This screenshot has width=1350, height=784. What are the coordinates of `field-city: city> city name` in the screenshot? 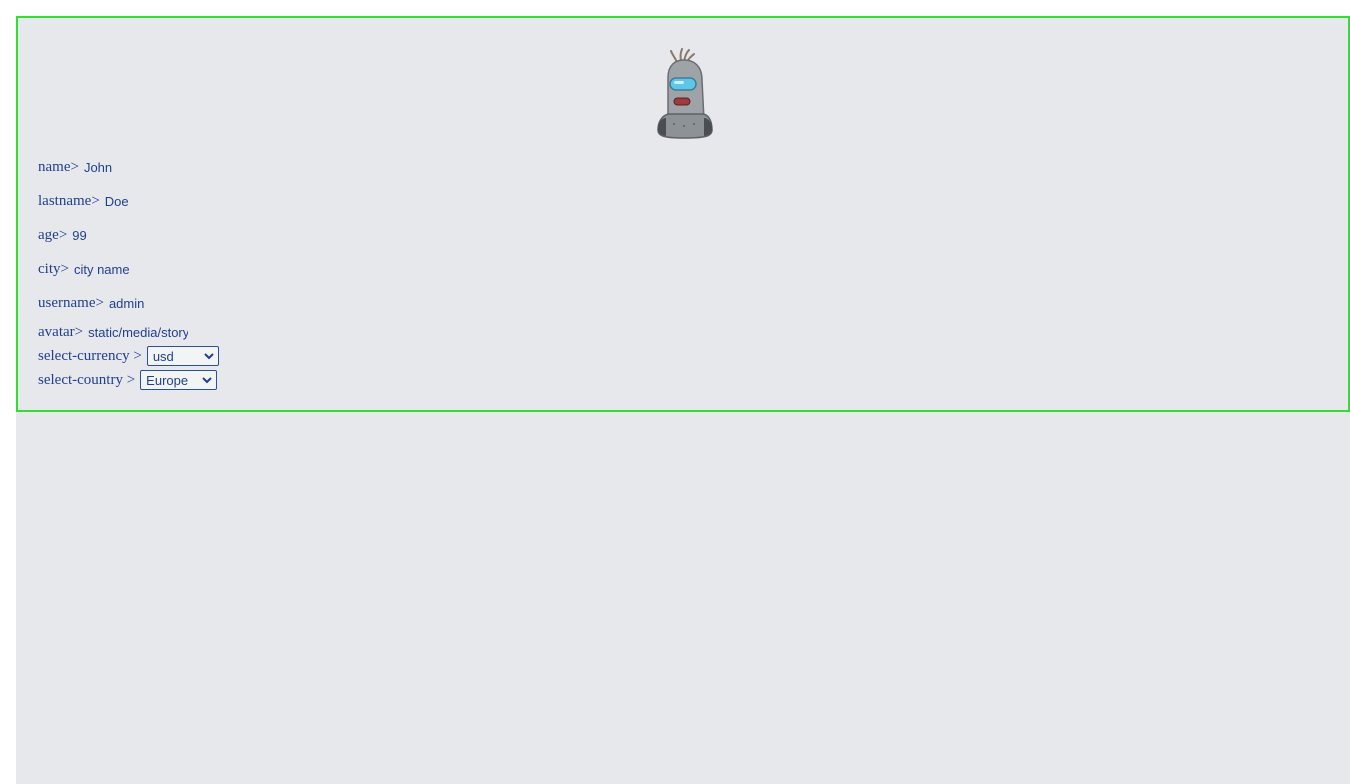 It's located at (128, 269).